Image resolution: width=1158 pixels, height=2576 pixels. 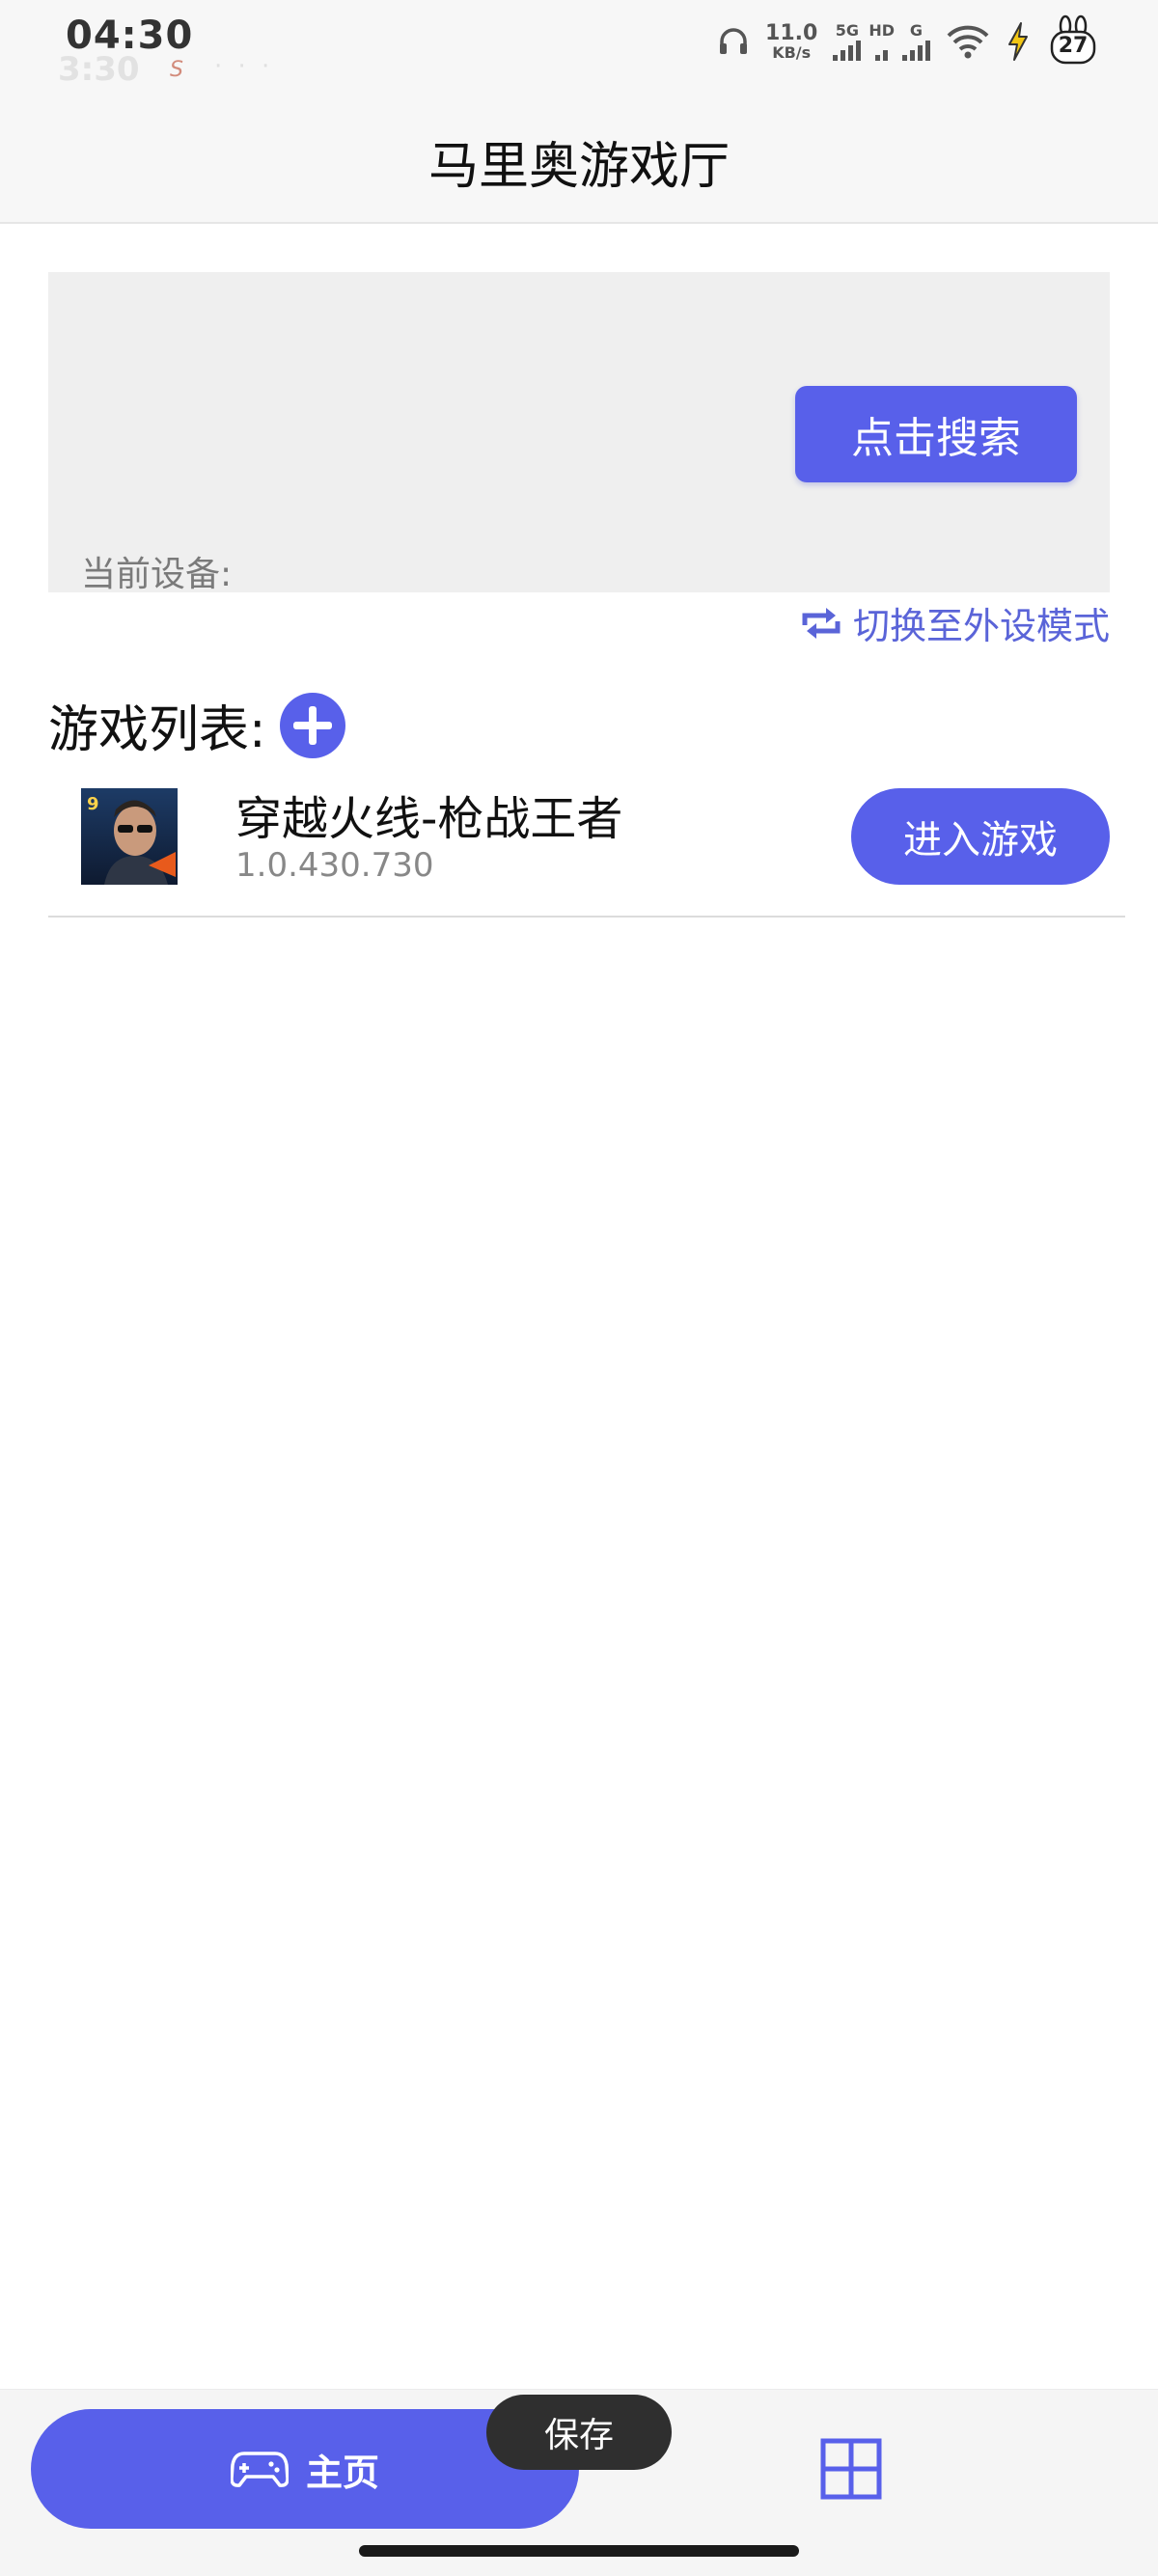 What do you see at coordinates (579, 433) in the screenshot?
I see `device-panel: 点击搜索 当前设备:` at bounding box center [579, 433].